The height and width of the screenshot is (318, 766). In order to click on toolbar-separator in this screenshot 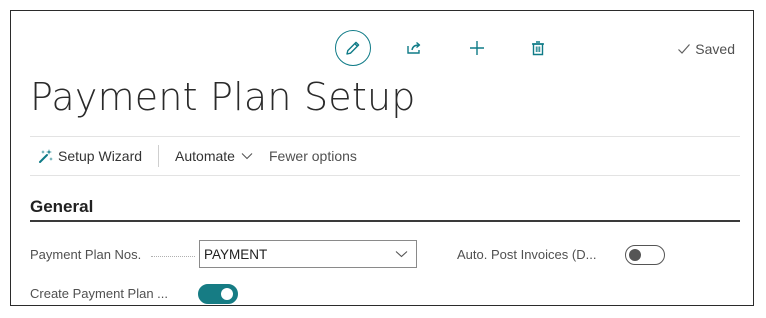, I will do `click(159, 156)`.